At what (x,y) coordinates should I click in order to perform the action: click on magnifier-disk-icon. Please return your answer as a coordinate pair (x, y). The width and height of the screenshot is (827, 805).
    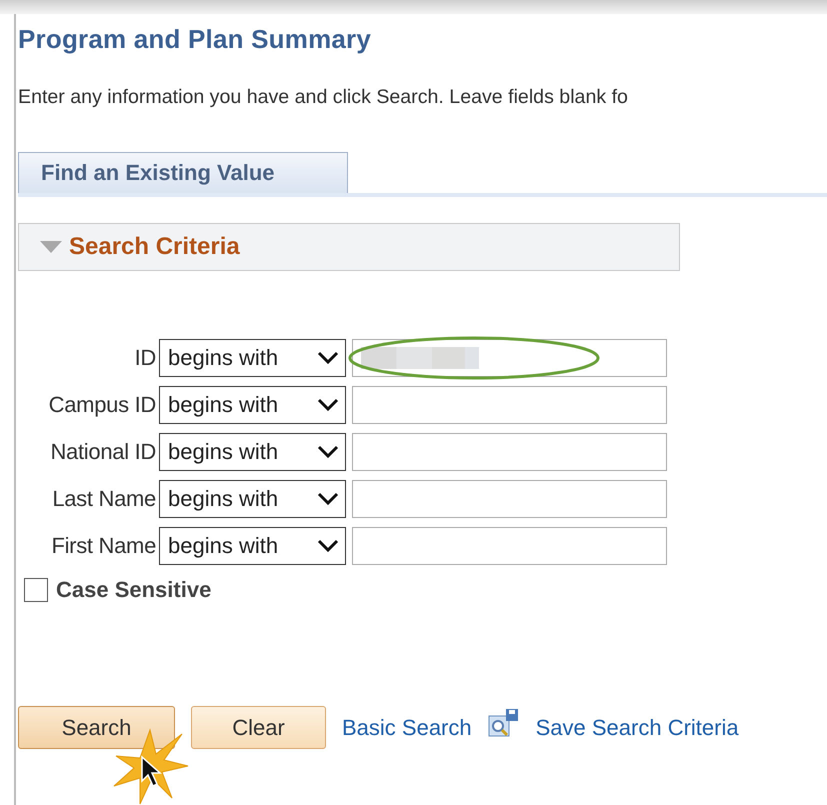
    Looking at the image, I should click on (504, 724).